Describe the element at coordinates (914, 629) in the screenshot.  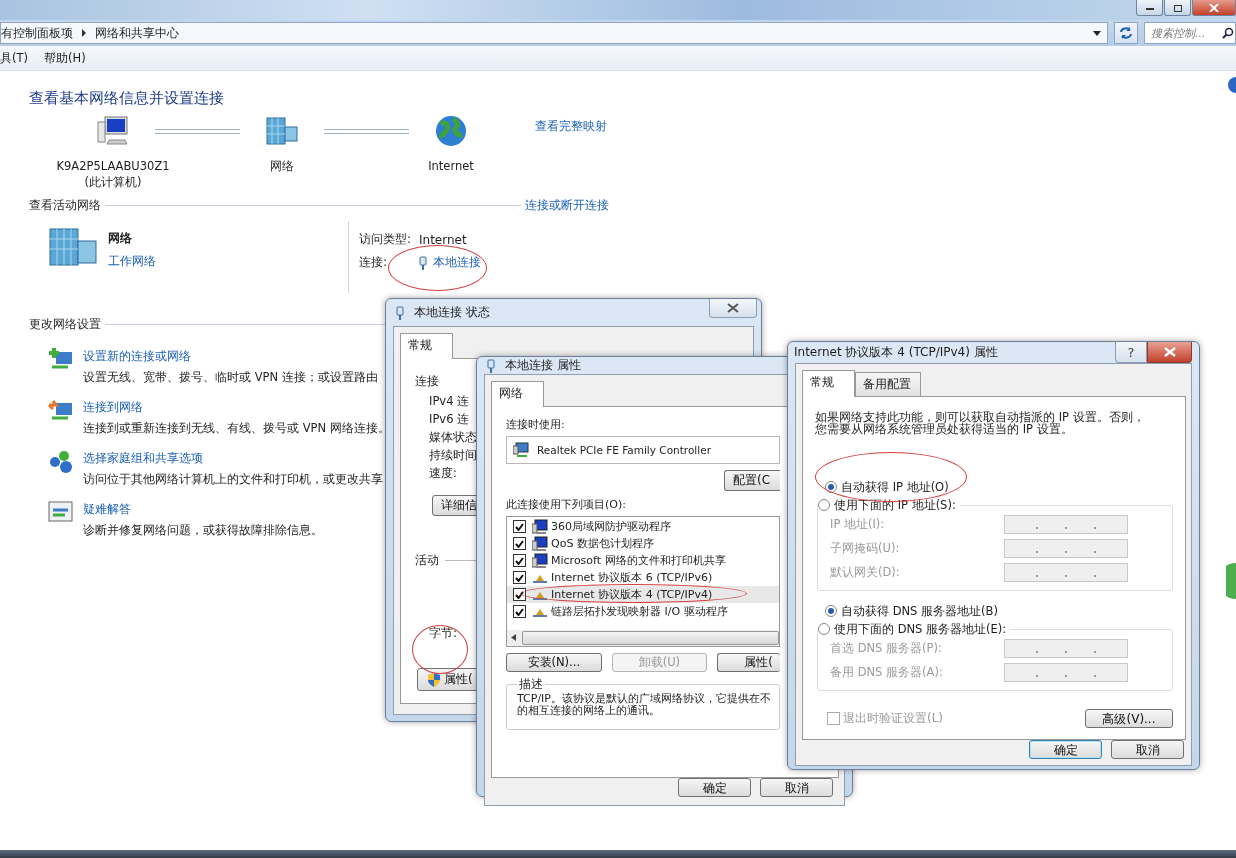
I see `radio-option: 使用下面的 DNS 服务器地址(E):` at that location.